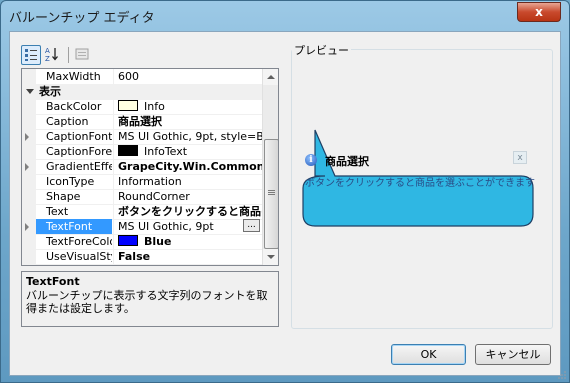  I want to click on property-value: RoundCorner, so click(154, 196).